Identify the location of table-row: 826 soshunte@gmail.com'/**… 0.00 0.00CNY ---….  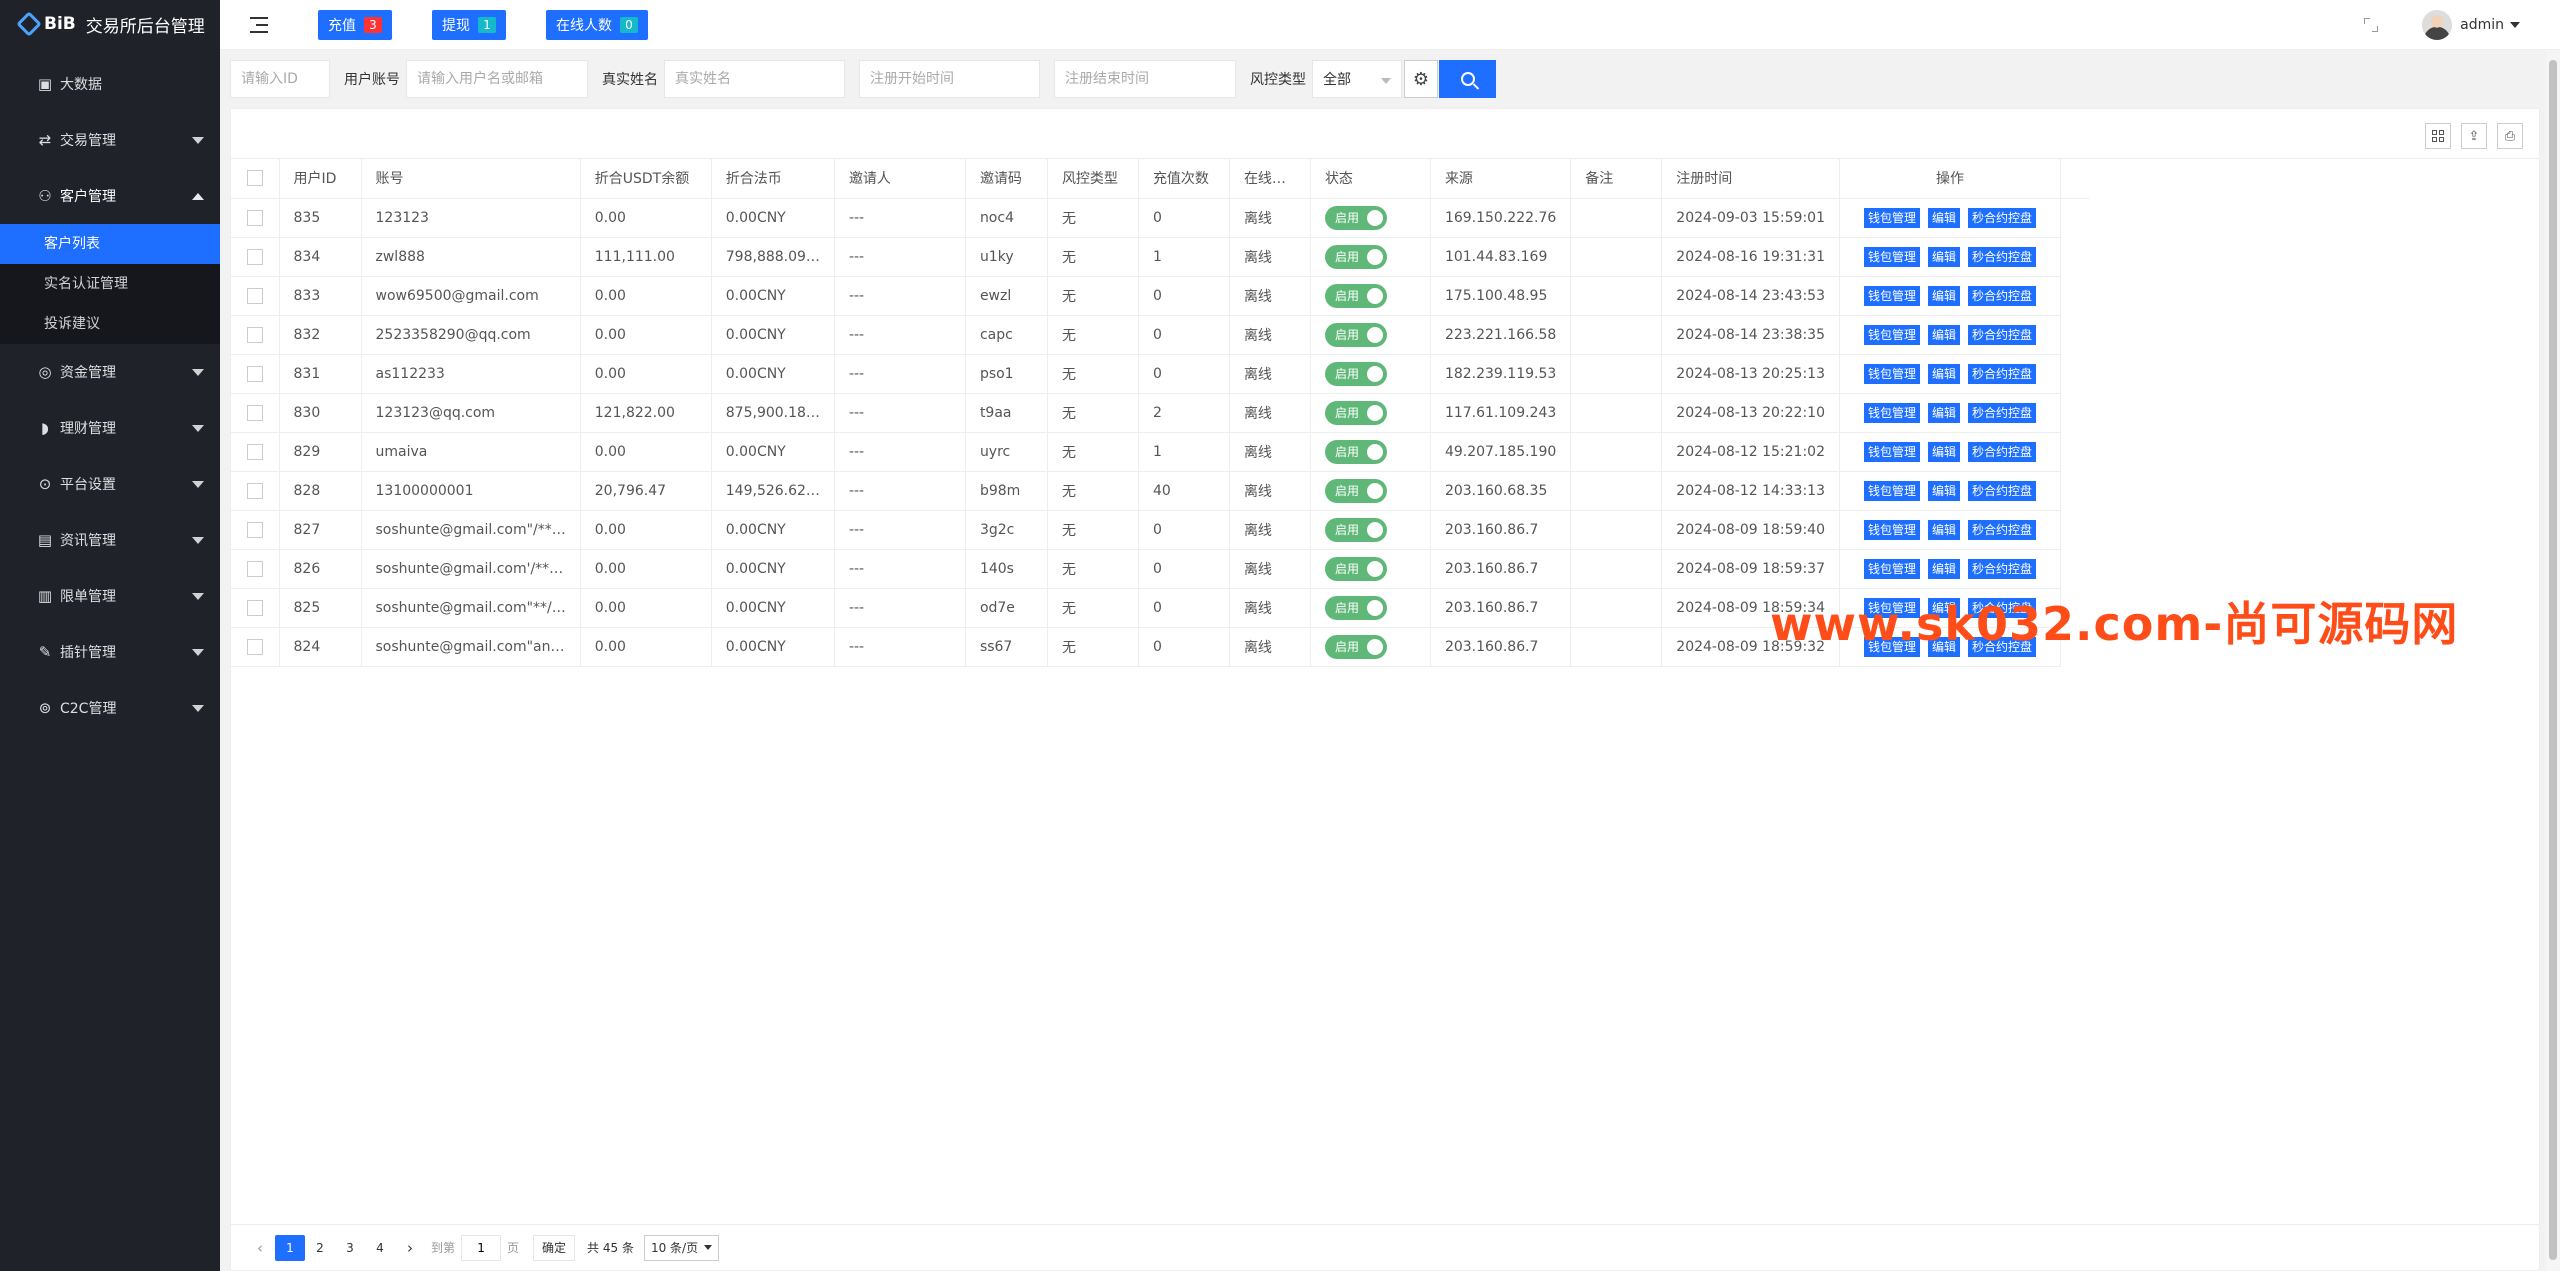
(1160, 569).